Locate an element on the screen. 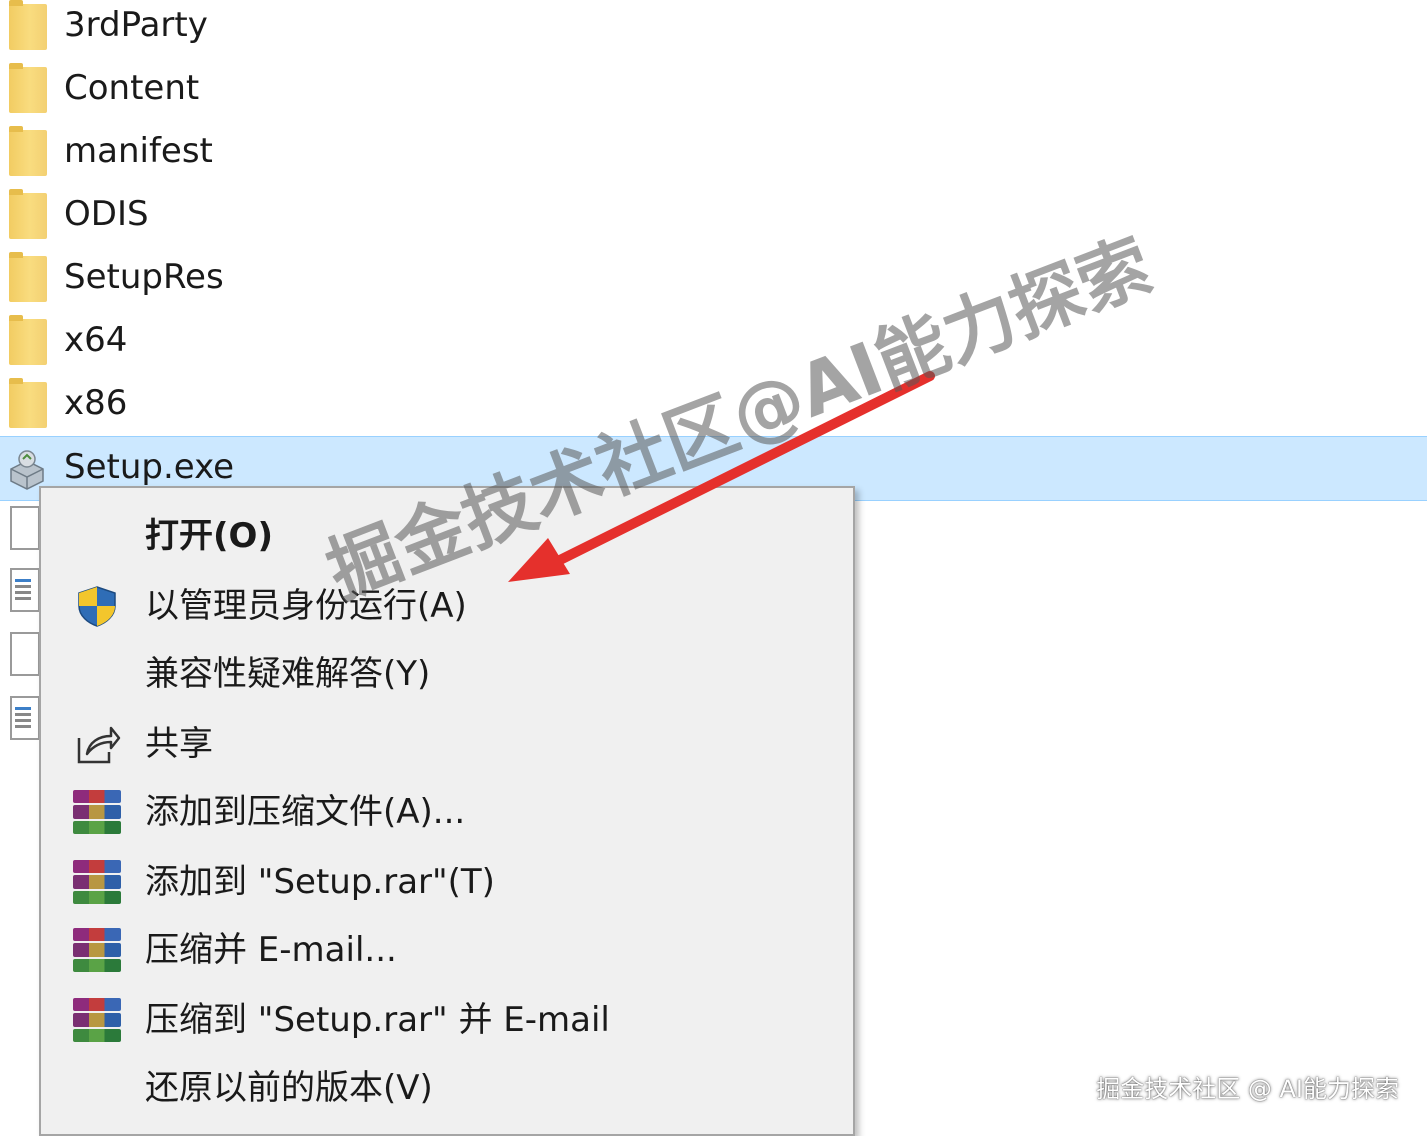 This screenshot has height=1136, width=1427. menu-item-label: 共享 is located at coordinates (179, 744).